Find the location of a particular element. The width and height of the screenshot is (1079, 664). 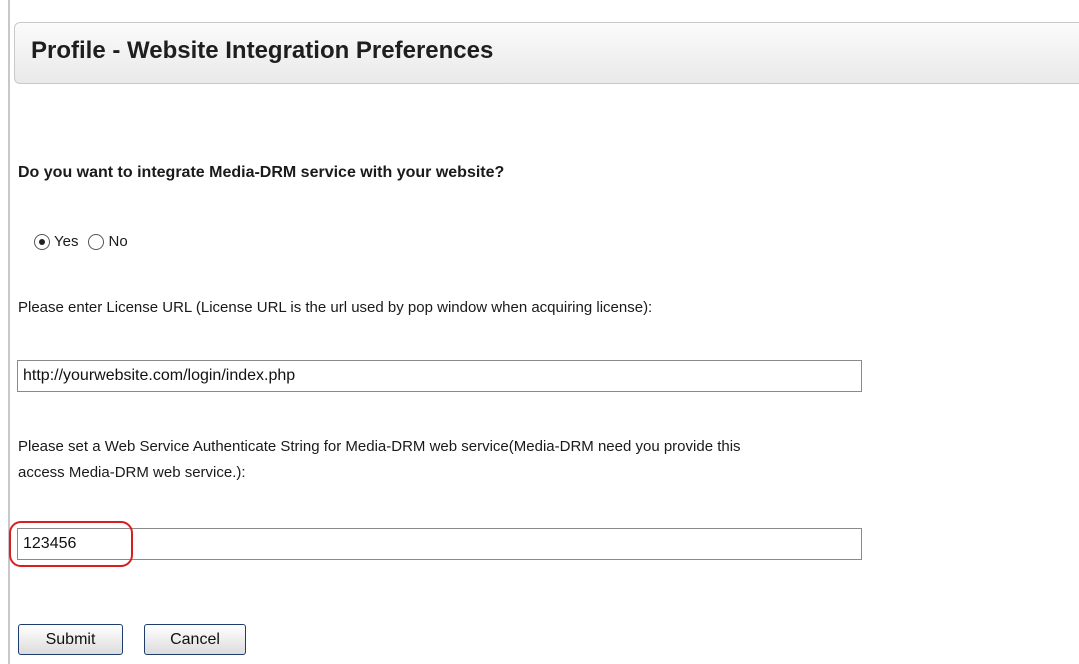

license-url-input is located at coordinates (439, 376).